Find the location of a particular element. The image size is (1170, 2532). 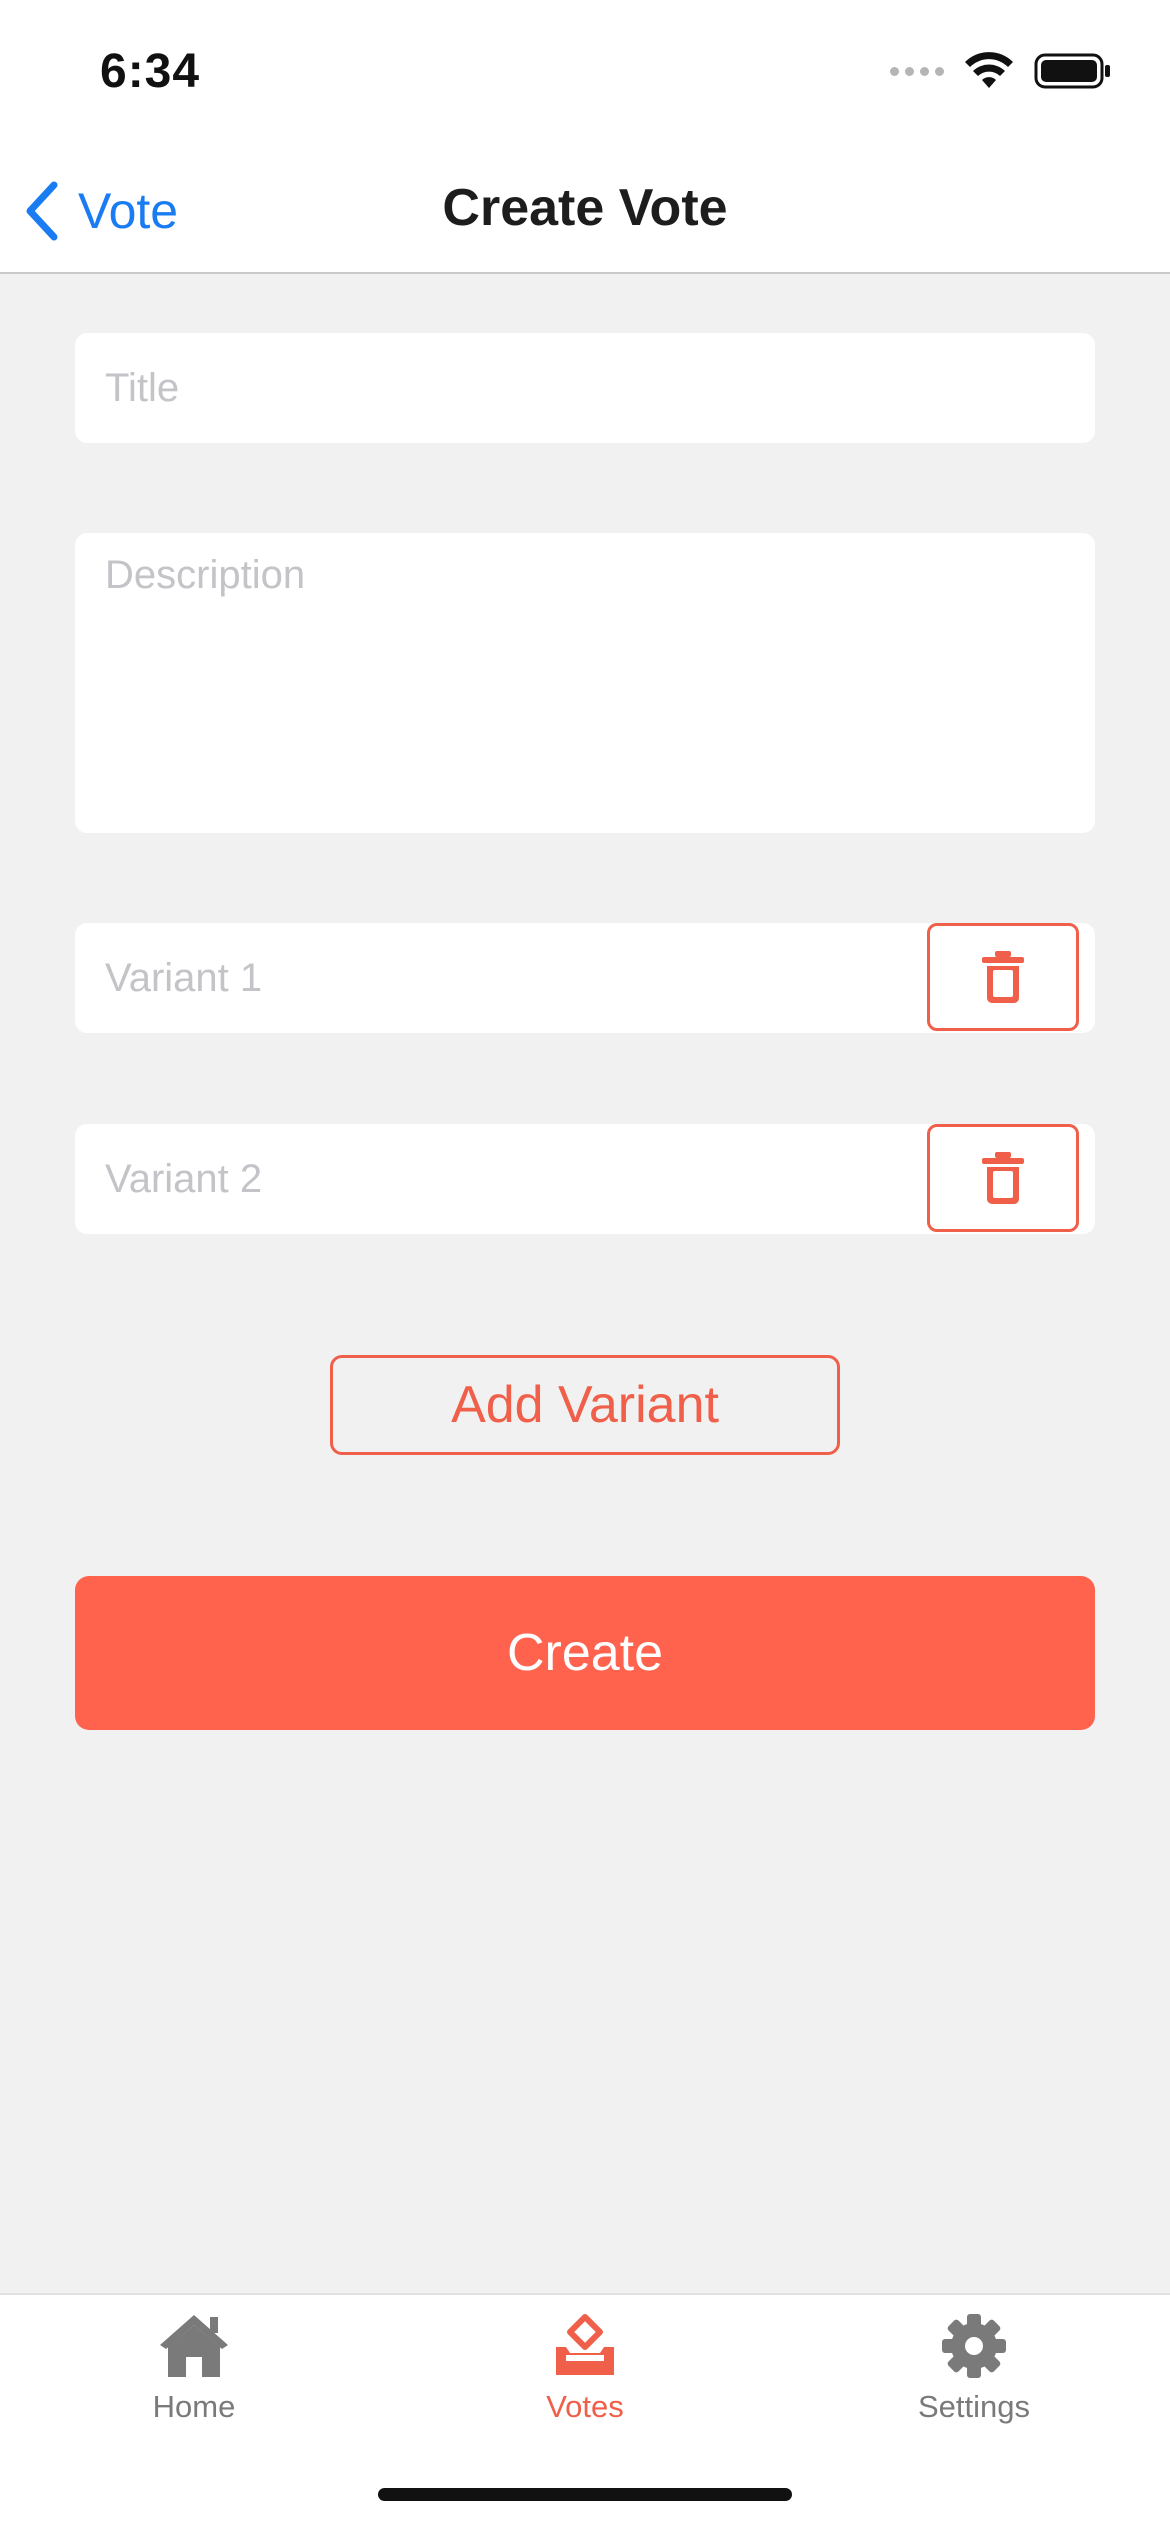

home-indicator is located at coordinates (585, 2494).